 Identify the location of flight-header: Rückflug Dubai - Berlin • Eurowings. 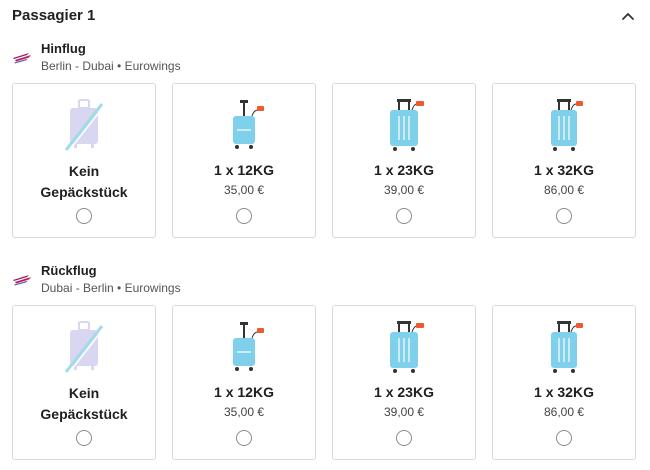
(326, 281).